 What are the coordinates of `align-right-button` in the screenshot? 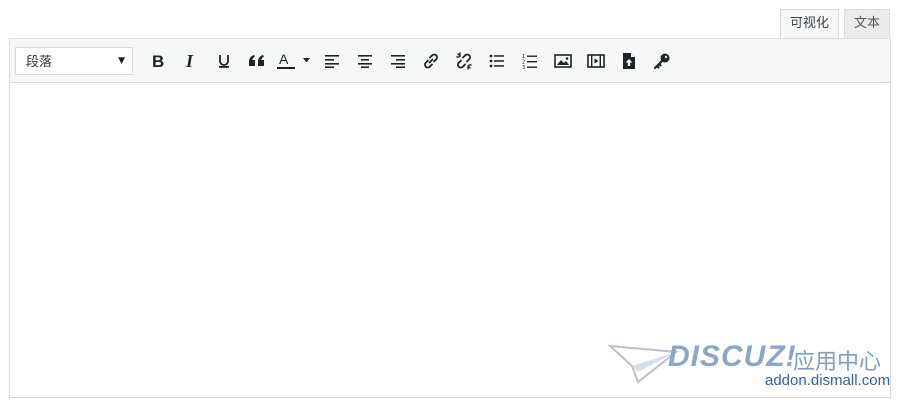 It's located at (397, 61).